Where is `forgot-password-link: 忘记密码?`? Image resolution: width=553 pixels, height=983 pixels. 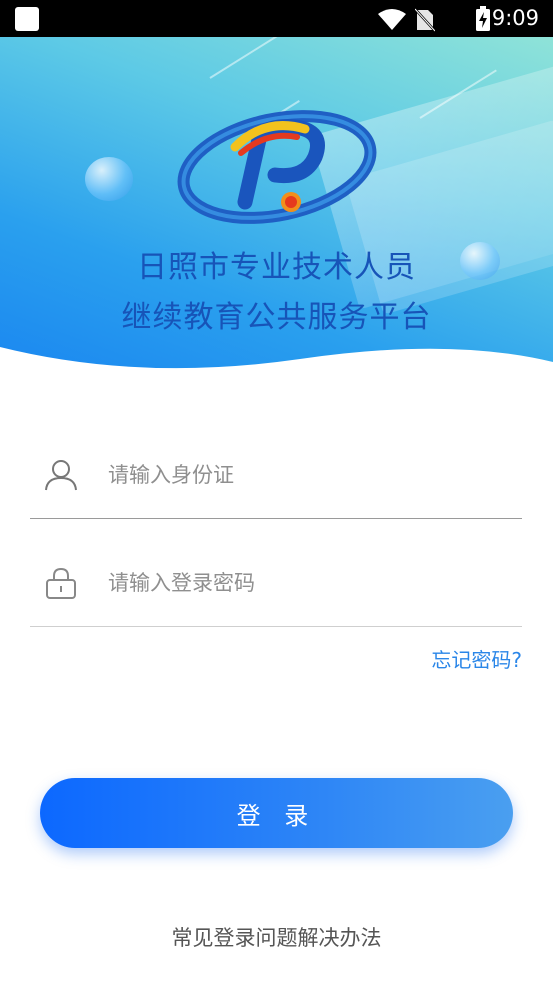 forgot-password-link: 忘记密码? is located at coordinates (476, 658).